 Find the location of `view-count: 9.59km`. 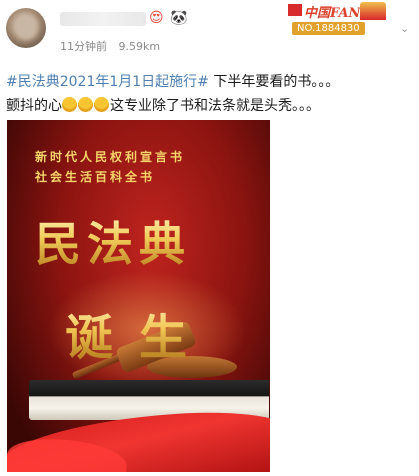

view-count: 9.59km is located at coordinates (139, 46).